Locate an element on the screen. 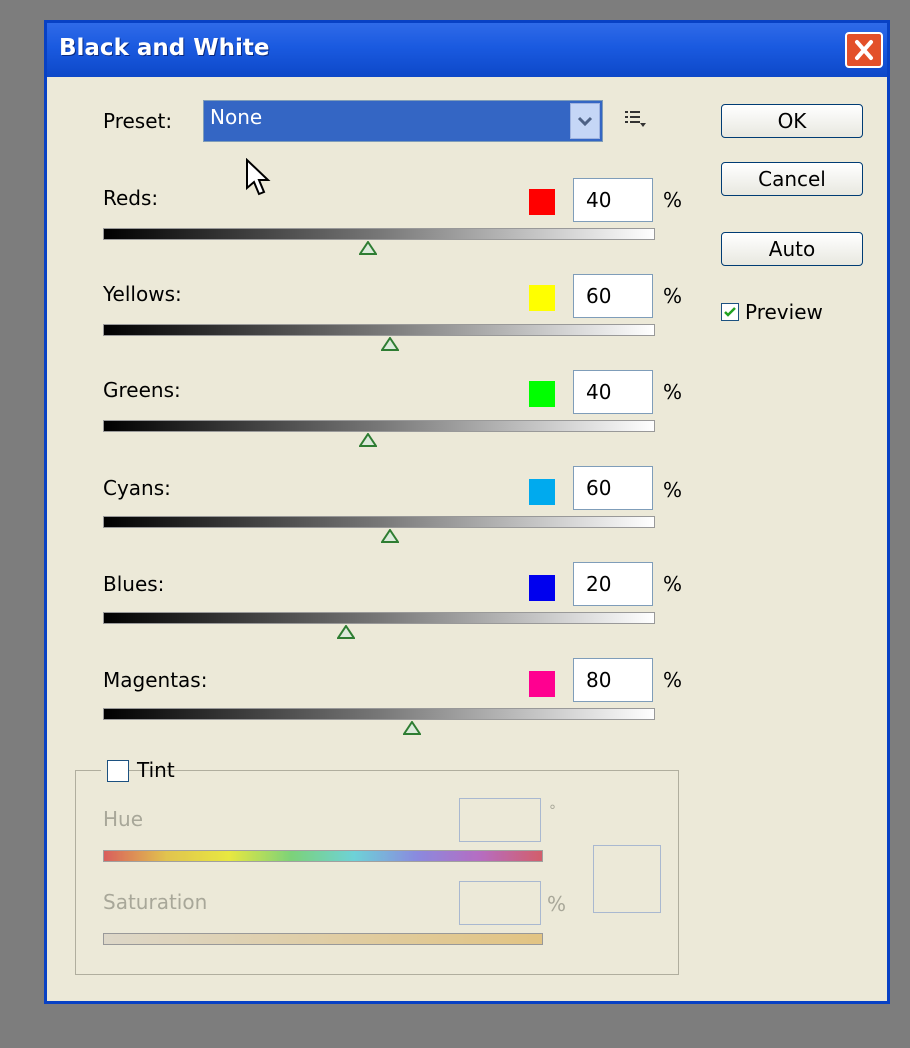  yellows-value-input: 60 is located at coordinates (613, 296).